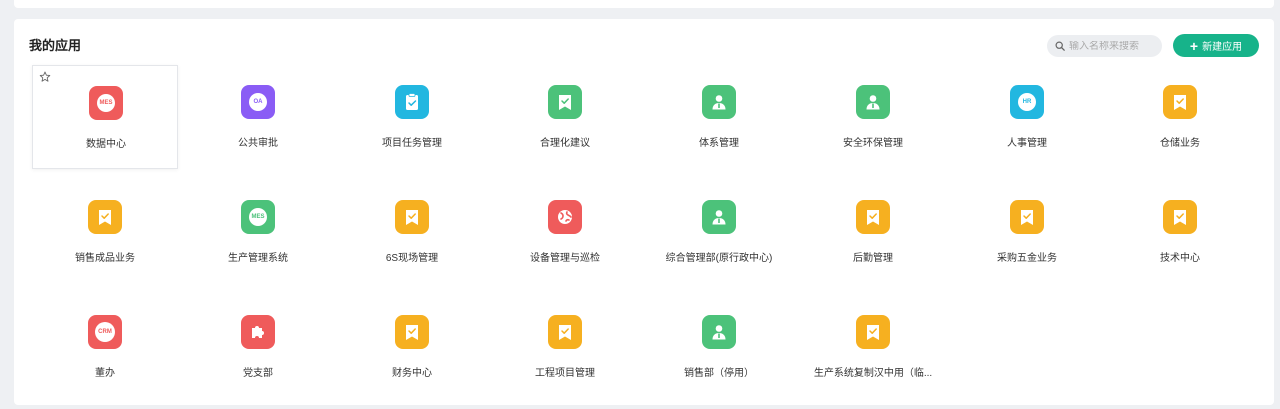 This screenshot has height=409, width=1280. I want to click on top-card, so click(644, 4).